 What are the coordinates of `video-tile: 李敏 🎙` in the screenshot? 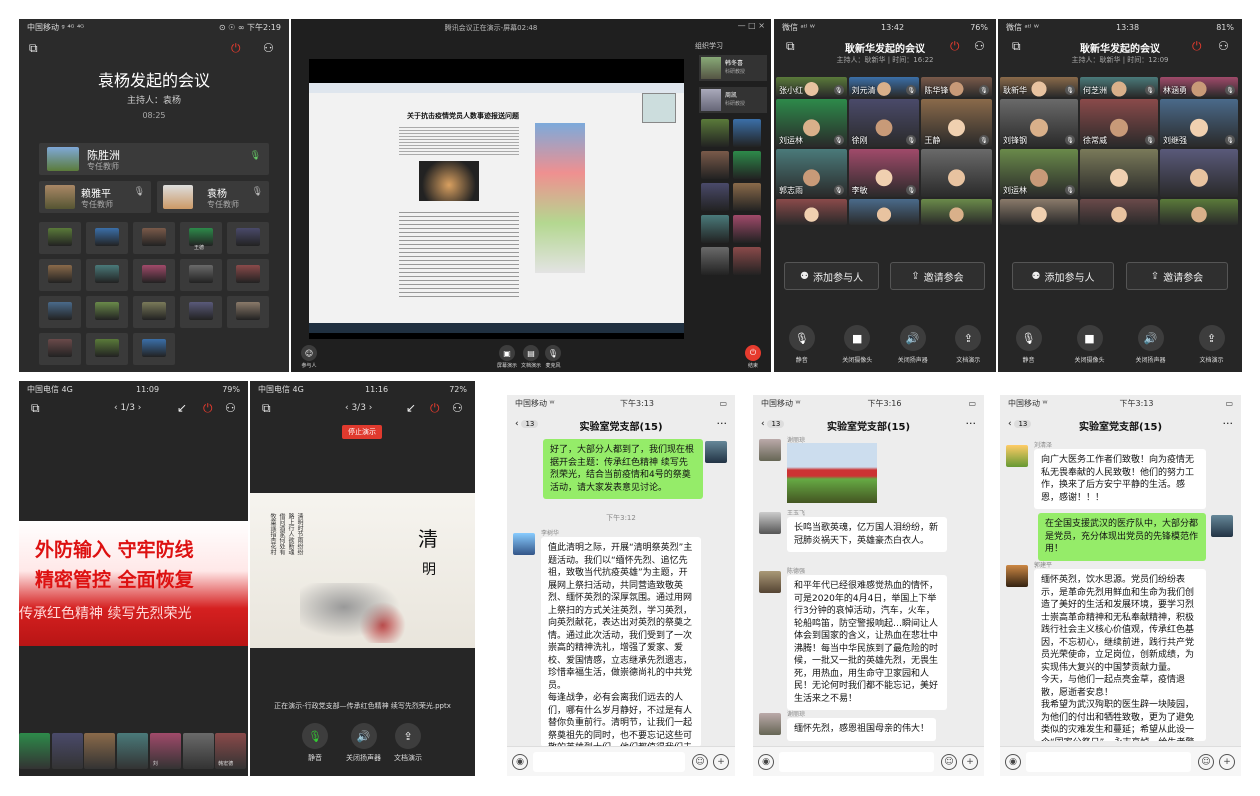 It's located at (884, 173).